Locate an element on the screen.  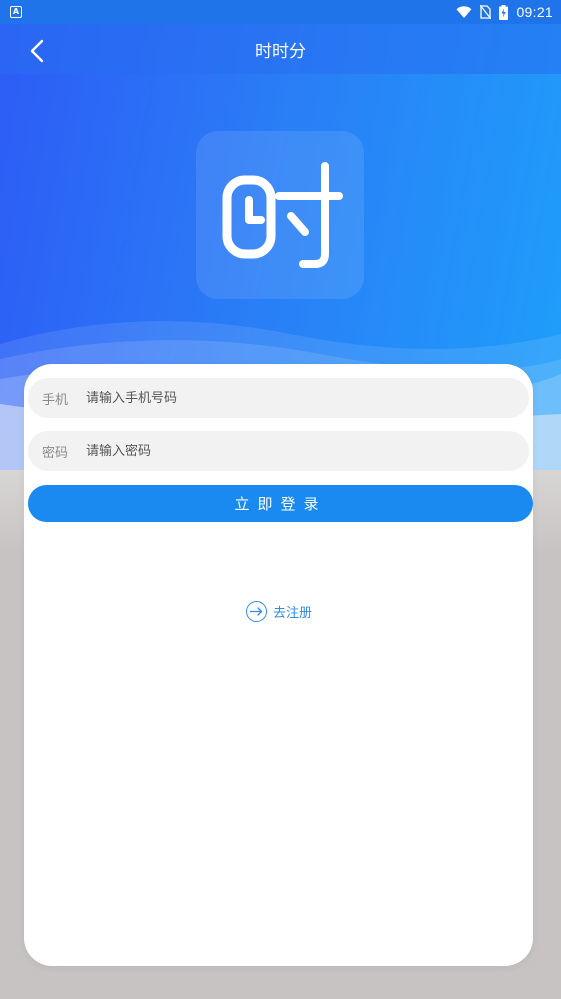
app-notification-icon: A is located at coordinates (16, 12).